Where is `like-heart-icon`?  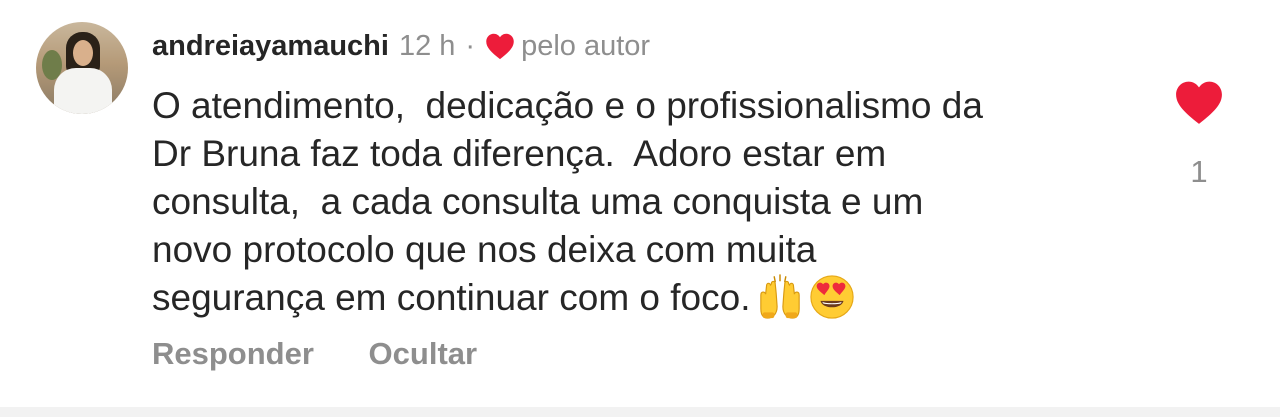 like-heart-icon is located at coordinates (1199, 102).